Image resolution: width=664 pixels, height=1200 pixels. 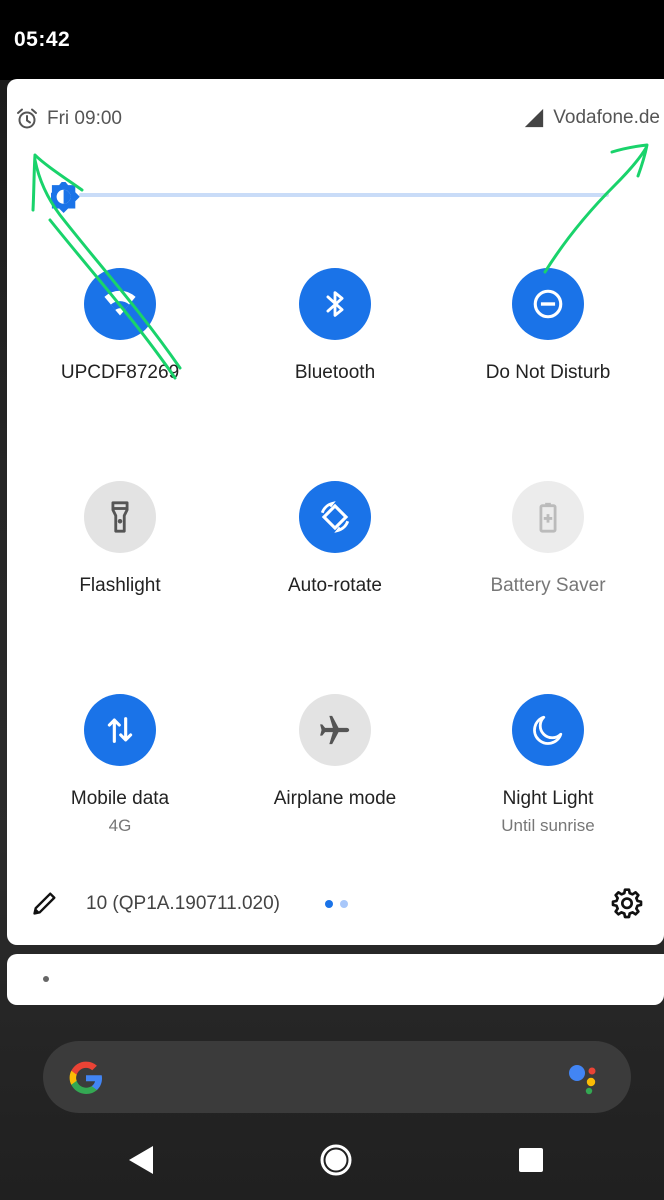 I want to click on google-logo-icon, so click(x=85, y=1077).